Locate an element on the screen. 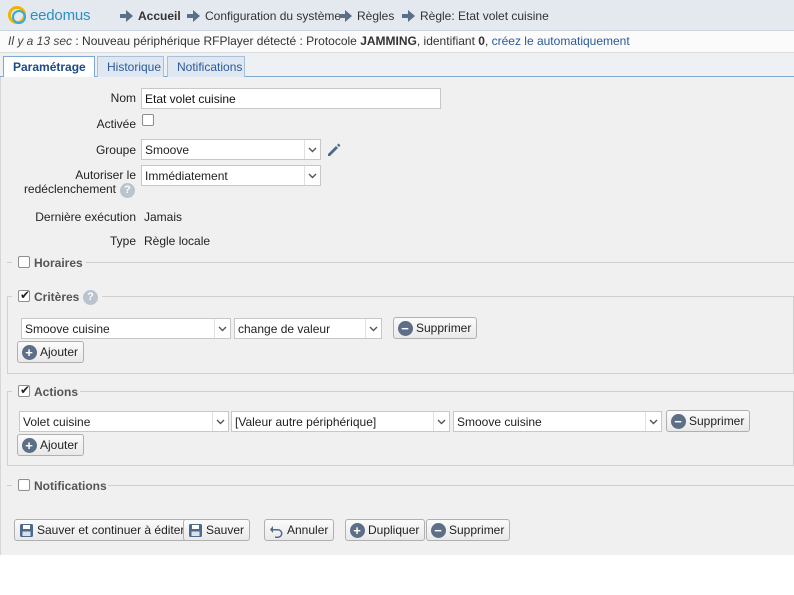  horaires-checkbox is located at coordinates (24, 262).